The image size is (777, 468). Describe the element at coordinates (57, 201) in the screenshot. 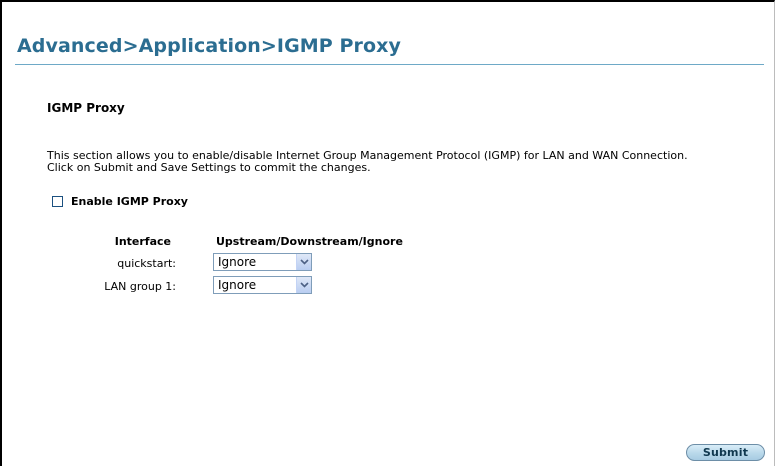

I see `enable-igmp-checkbox` at that location.